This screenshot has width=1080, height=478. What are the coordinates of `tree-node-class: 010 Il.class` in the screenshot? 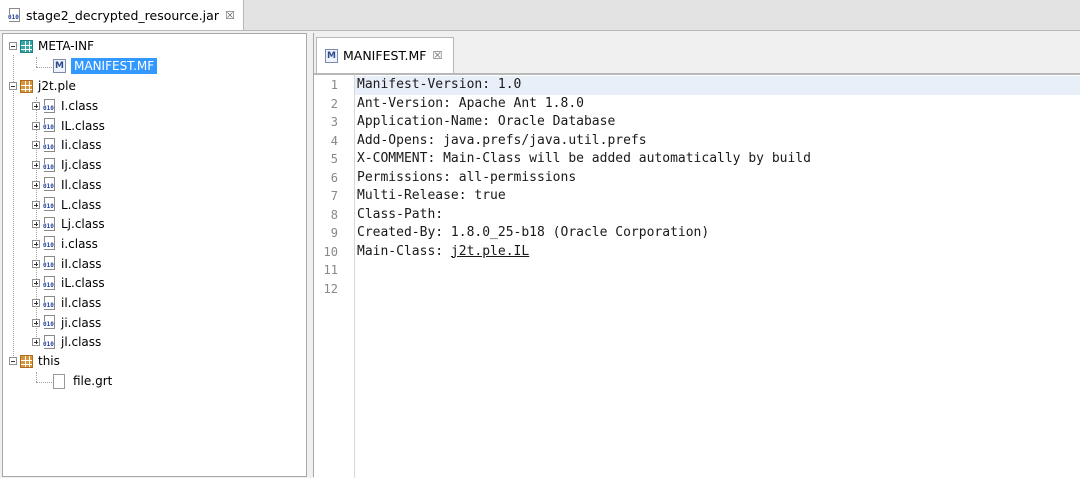 It's located at (66, 185).